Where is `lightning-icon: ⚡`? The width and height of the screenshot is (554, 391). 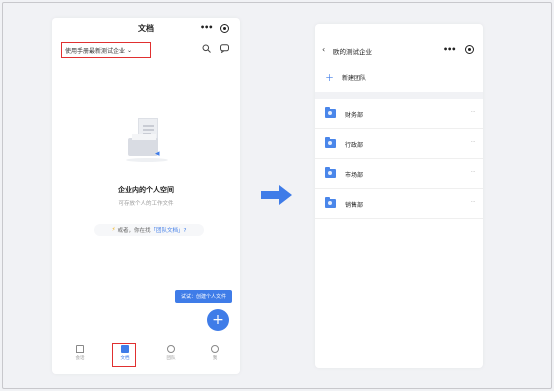
lightning-icon: ⚡ is located at coordinates (113, 230).